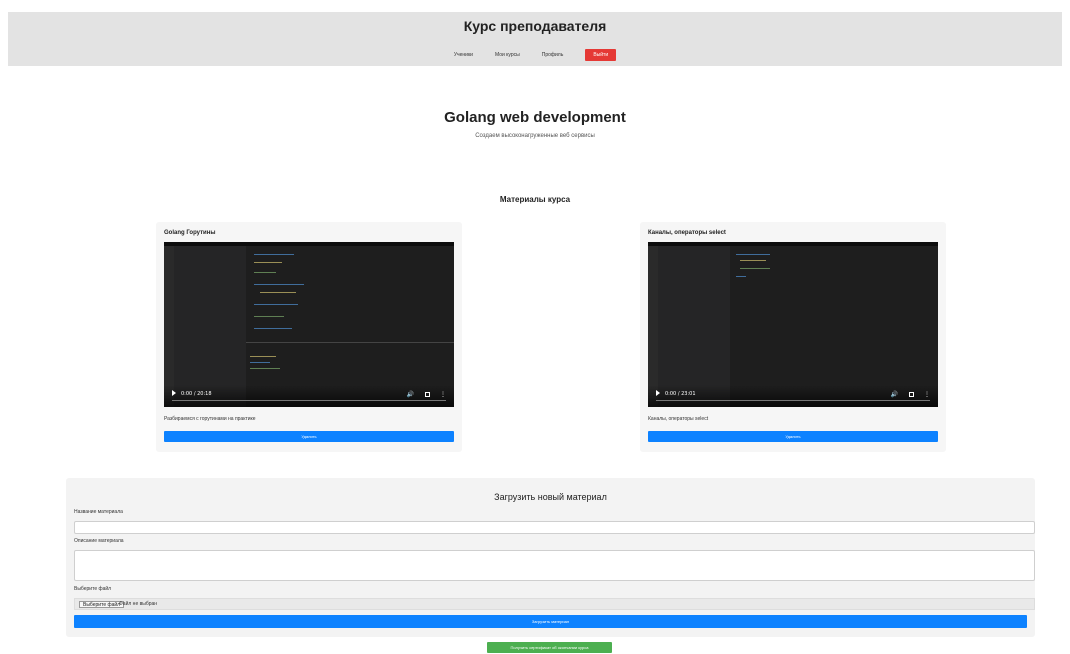 The width and height of the screenshot is (1070, 654). What do you see at coordinates (550, 621) in the screenshot?
I see `upload-material-button: Загрузить материал` at bounding box center [550, 621].